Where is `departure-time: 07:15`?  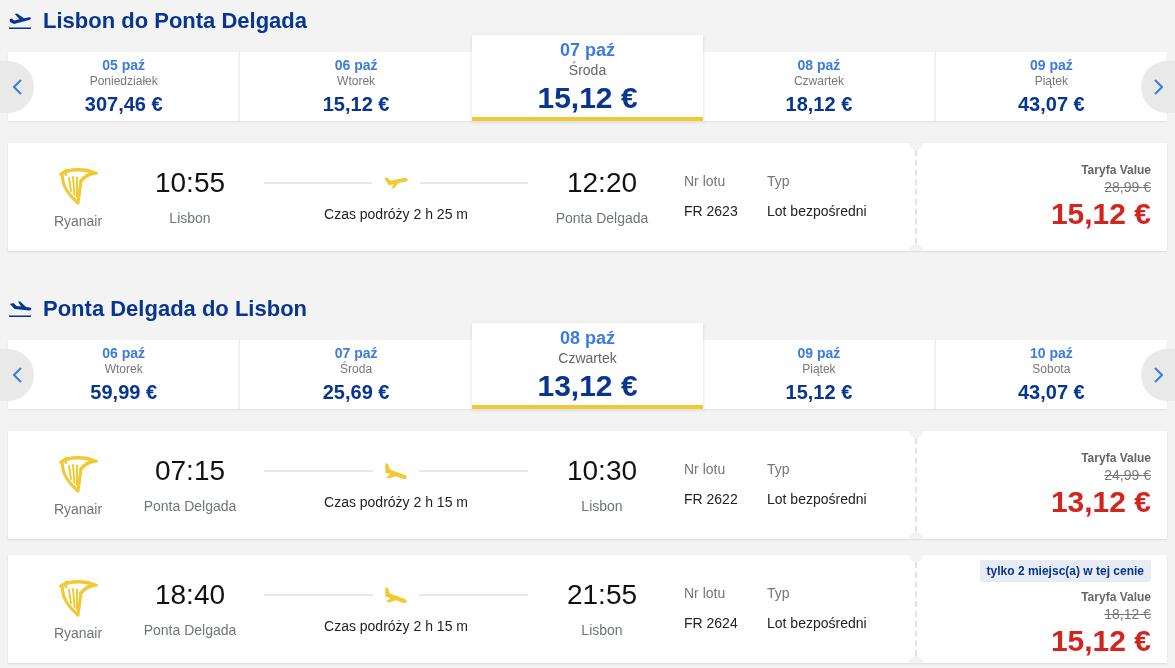 departure-time: 07:15 is located at coordinates (190, 471).